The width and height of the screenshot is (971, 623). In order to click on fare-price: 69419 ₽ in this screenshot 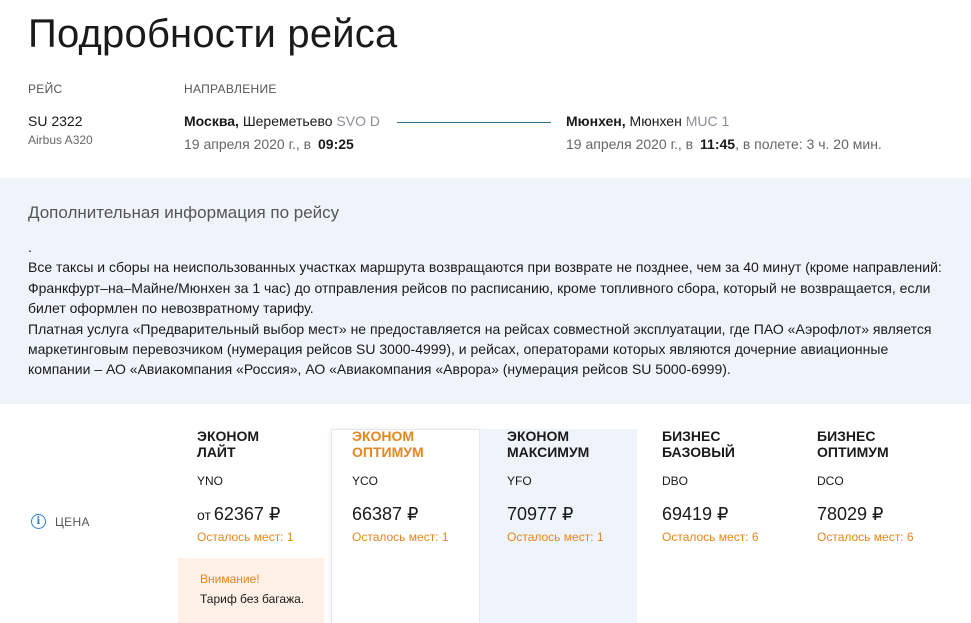, I will do `click(695, 514)`.